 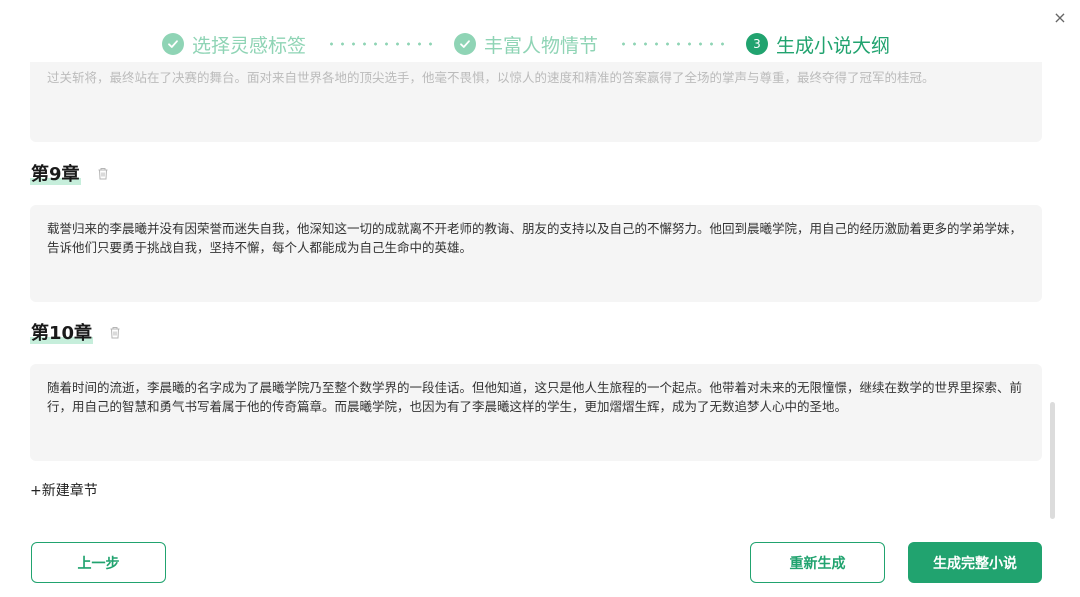 What do you see at coordinates (62, 332) in the screenshot?
I see `chapter-title: 第10章` at bounding box center [62, 332].